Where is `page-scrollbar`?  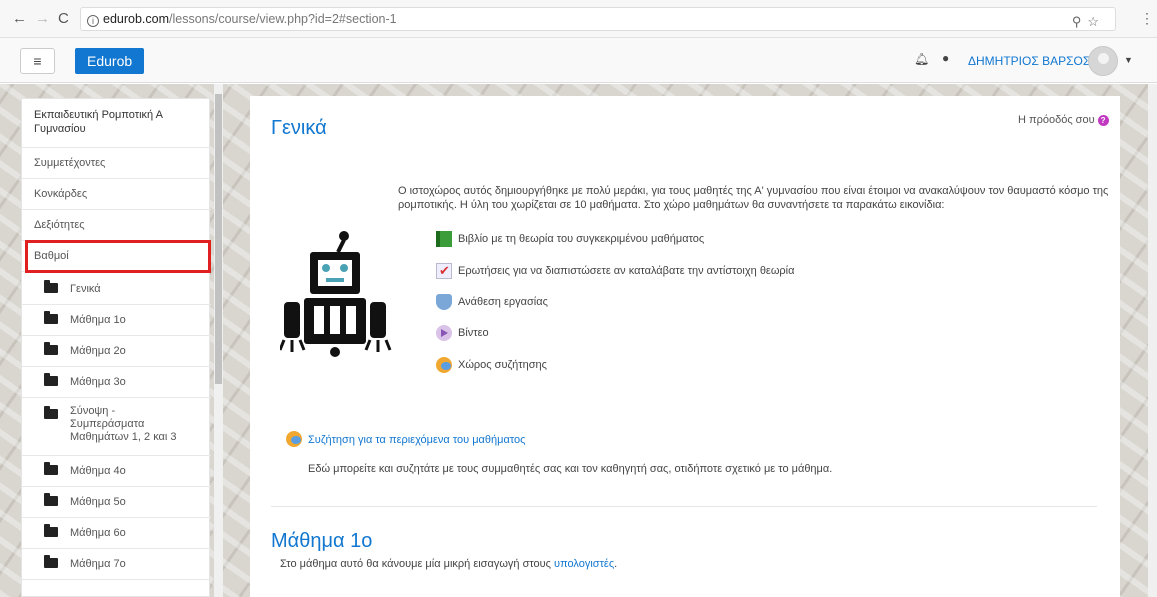 page-scrollbar is located at coordinates (1152, 340).